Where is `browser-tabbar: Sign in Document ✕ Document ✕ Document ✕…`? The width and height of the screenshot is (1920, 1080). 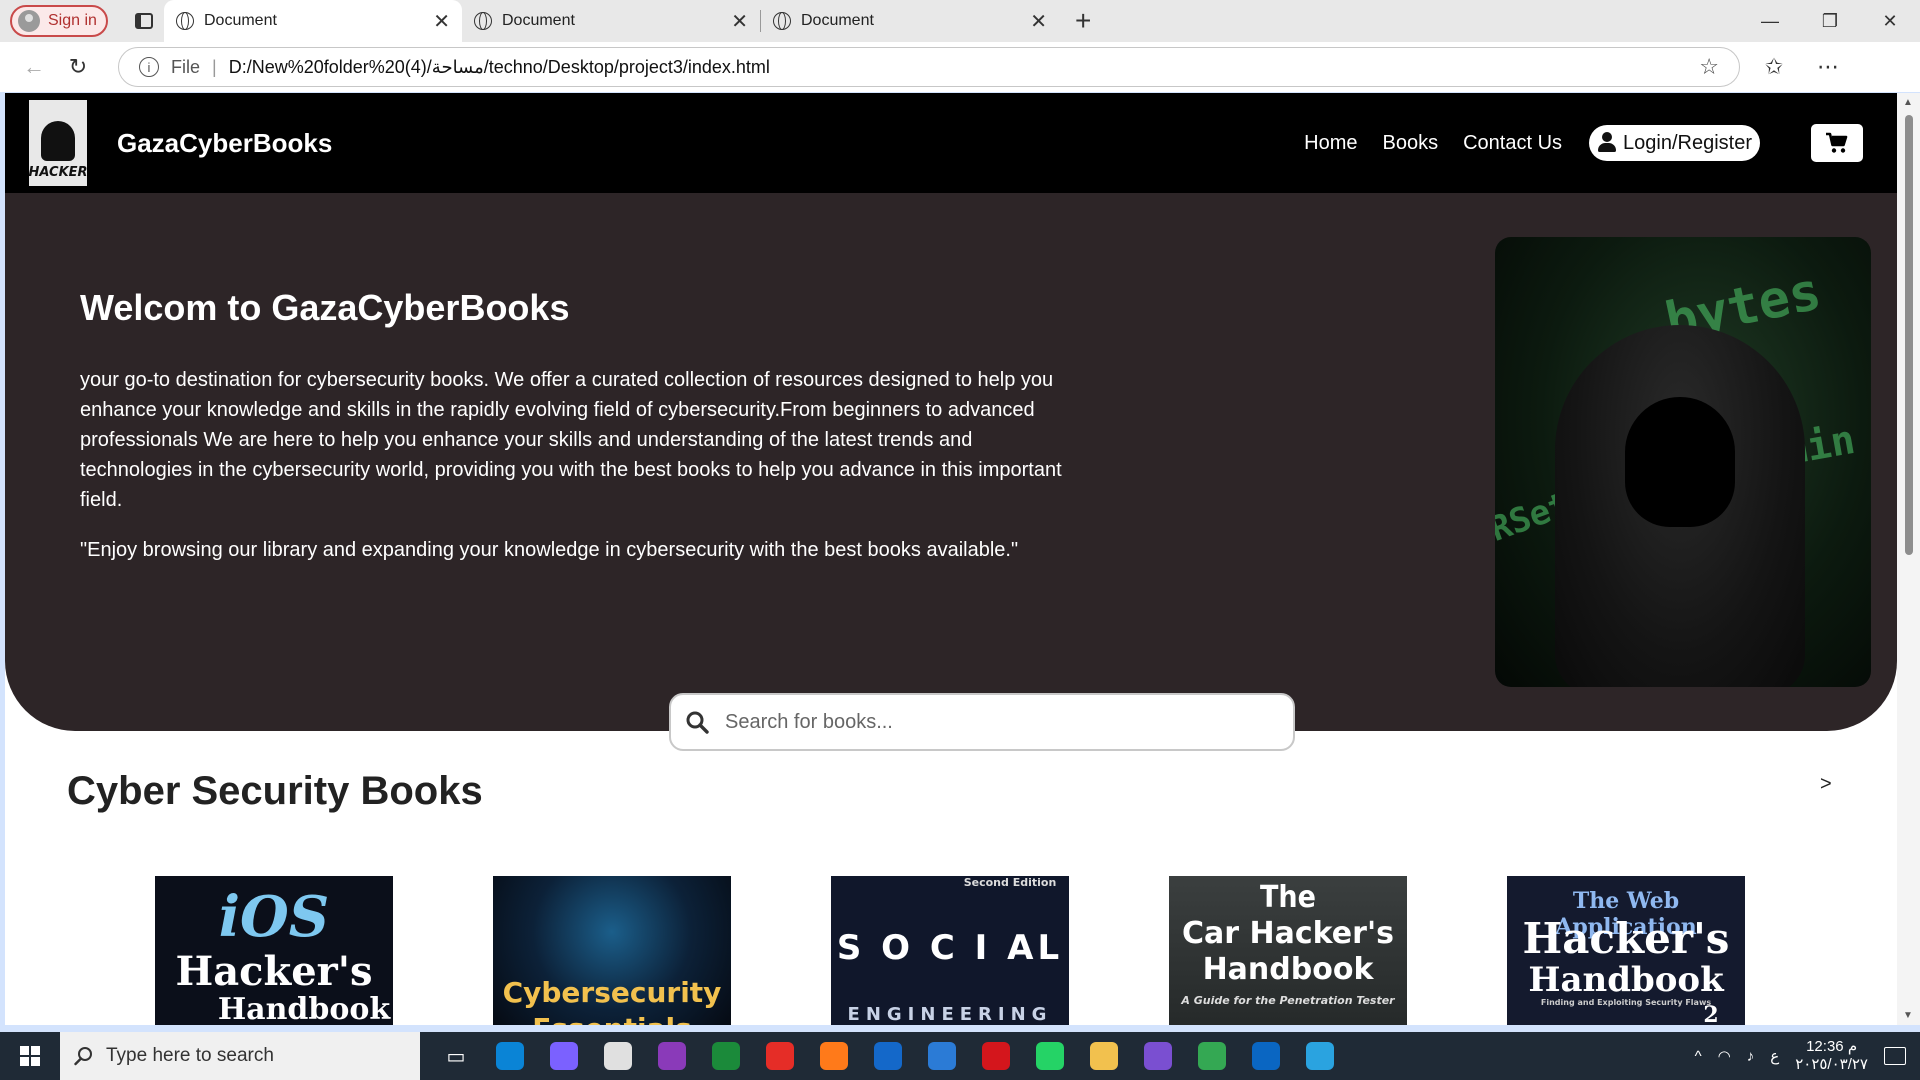
browser-tabbar: Sign in Document ✕ Document ✕ Document ✕… is located at coordinates (960, 21).